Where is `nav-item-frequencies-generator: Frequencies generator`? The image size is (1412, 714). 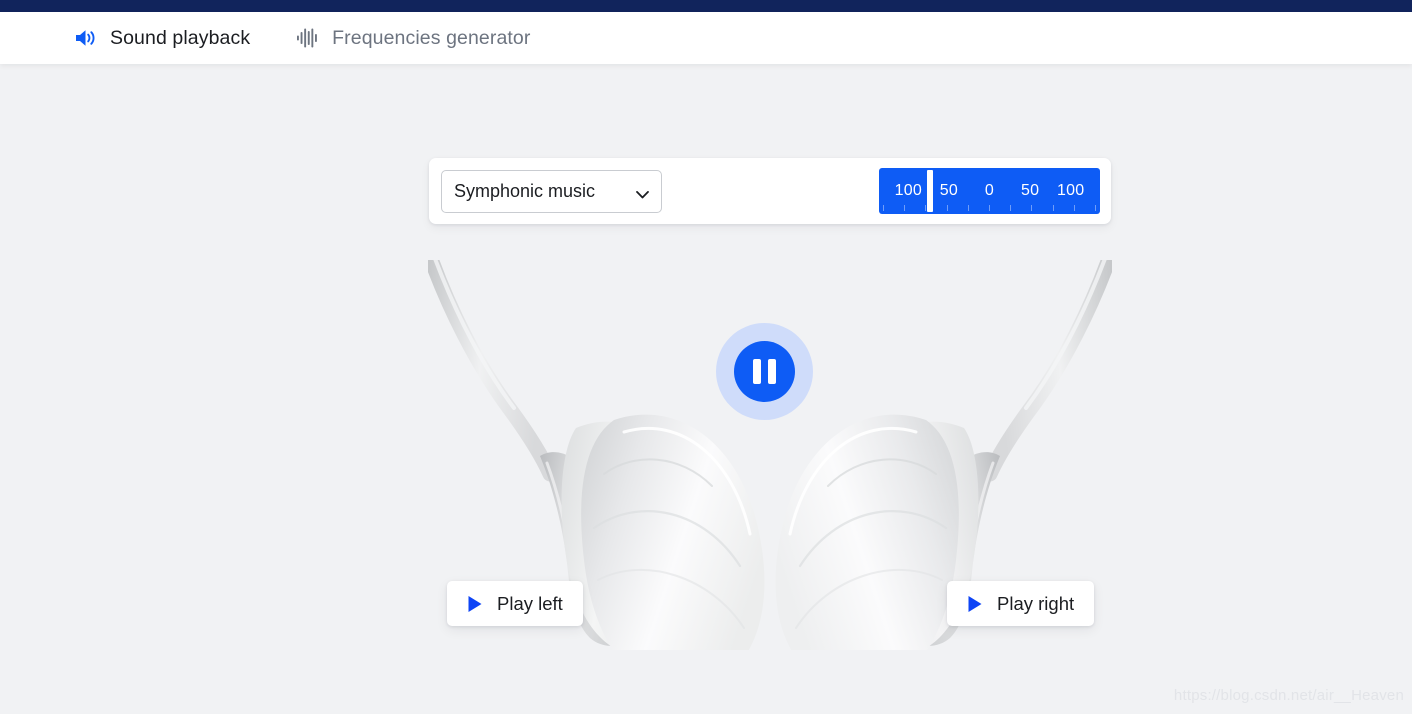
nav-item-frequencies-generator: Frequencies generator is located at coordinates (413, 38).